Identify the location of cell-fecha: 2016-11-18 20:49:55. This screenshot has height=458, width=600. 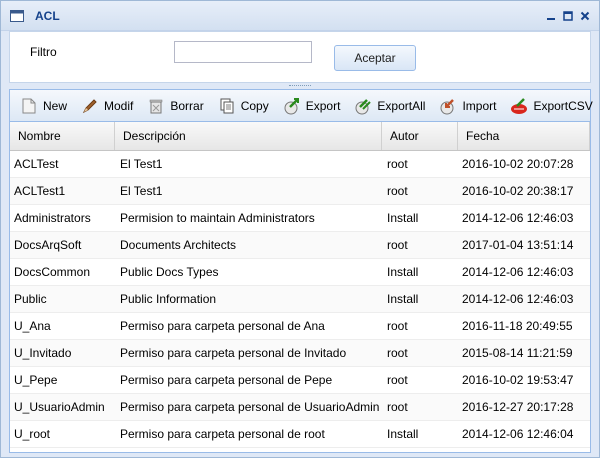
(517, 326).